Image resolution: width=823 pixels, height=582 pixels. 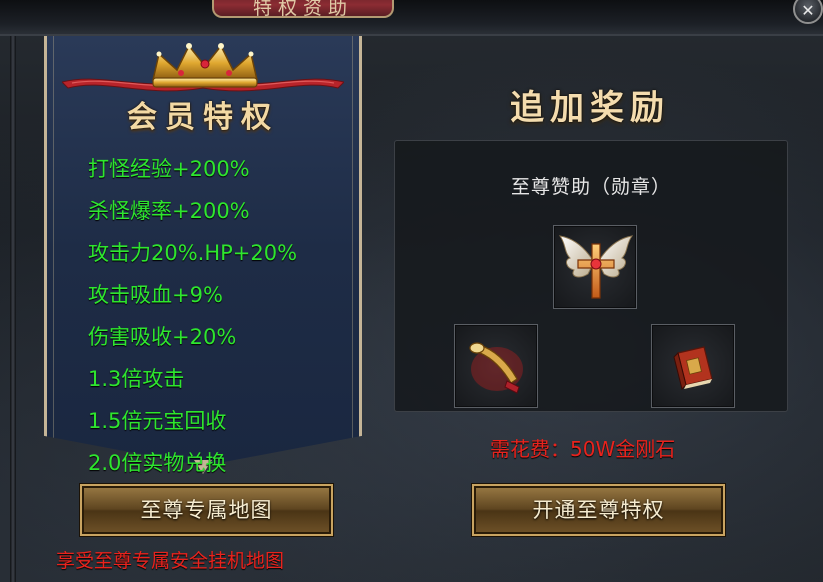 I want to click on close-icon: ✕, so click(x=808, y=10).